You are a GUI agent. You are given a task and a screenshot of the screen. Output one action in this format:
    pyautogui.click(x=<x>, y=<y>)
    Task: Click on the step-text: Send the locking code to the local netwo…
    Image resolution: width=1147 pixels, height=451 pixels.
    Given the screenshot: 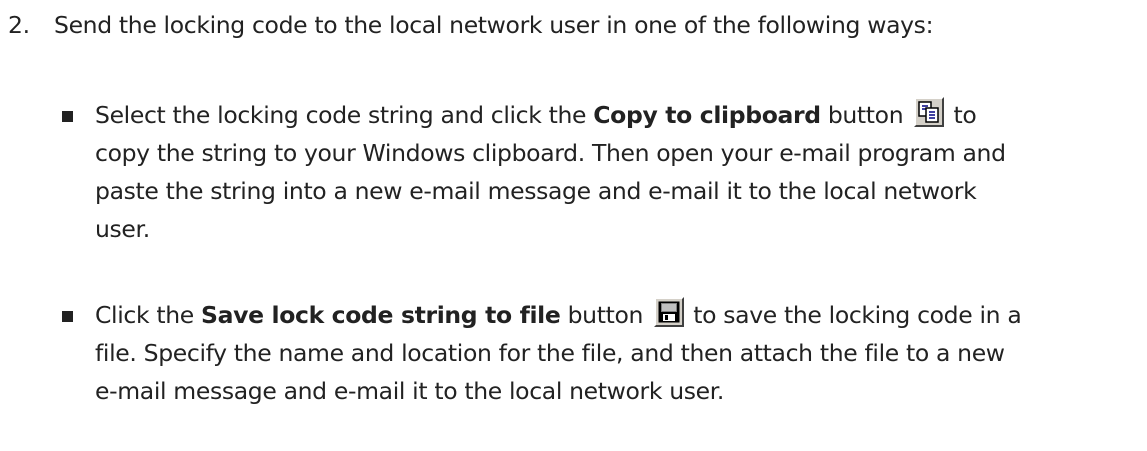 What is the action you would take?
    pyautogui.click(x=494, y=25)
    